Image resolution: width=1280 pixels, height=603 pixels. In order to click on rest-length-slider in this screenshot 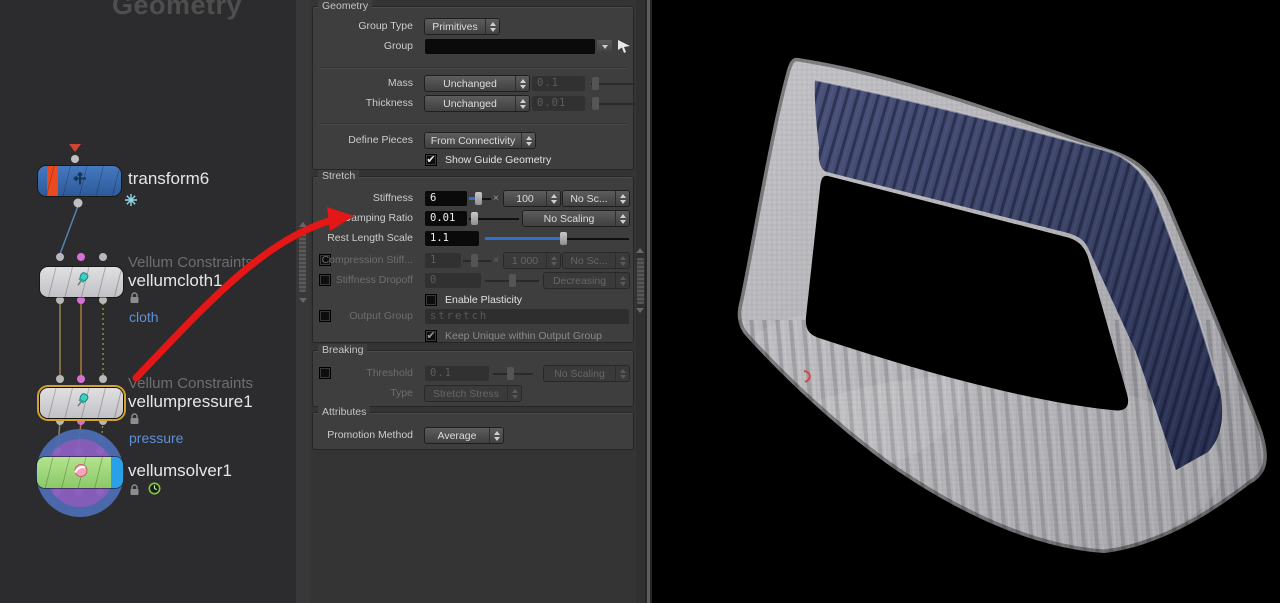, I will do `click(557, 238)`.